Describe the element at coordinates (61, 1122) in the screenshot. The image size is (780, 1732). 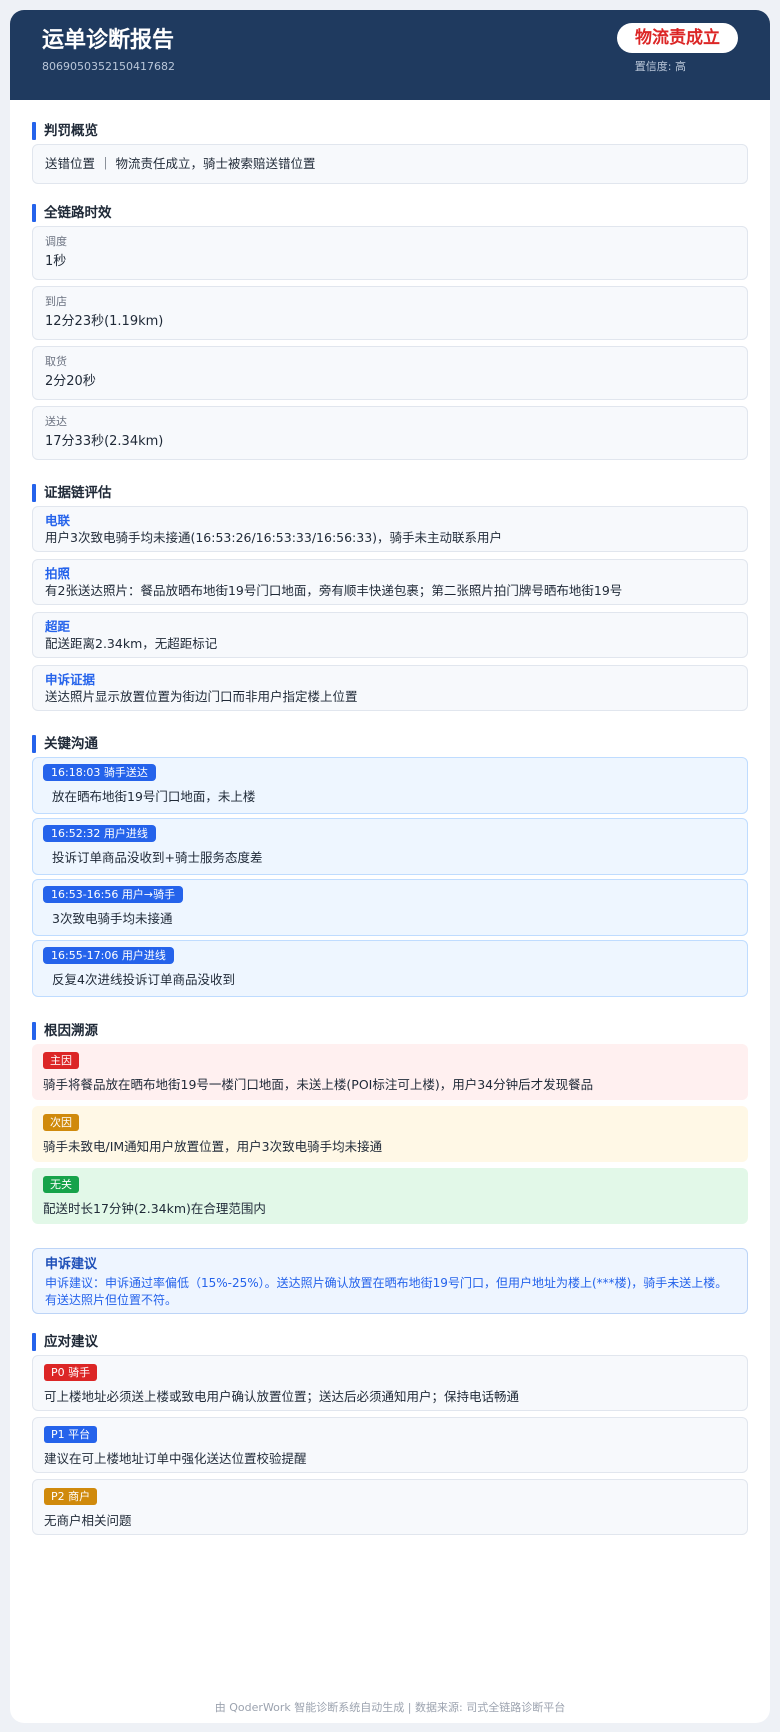
I see `root-cause-tag: 次因` at that location.